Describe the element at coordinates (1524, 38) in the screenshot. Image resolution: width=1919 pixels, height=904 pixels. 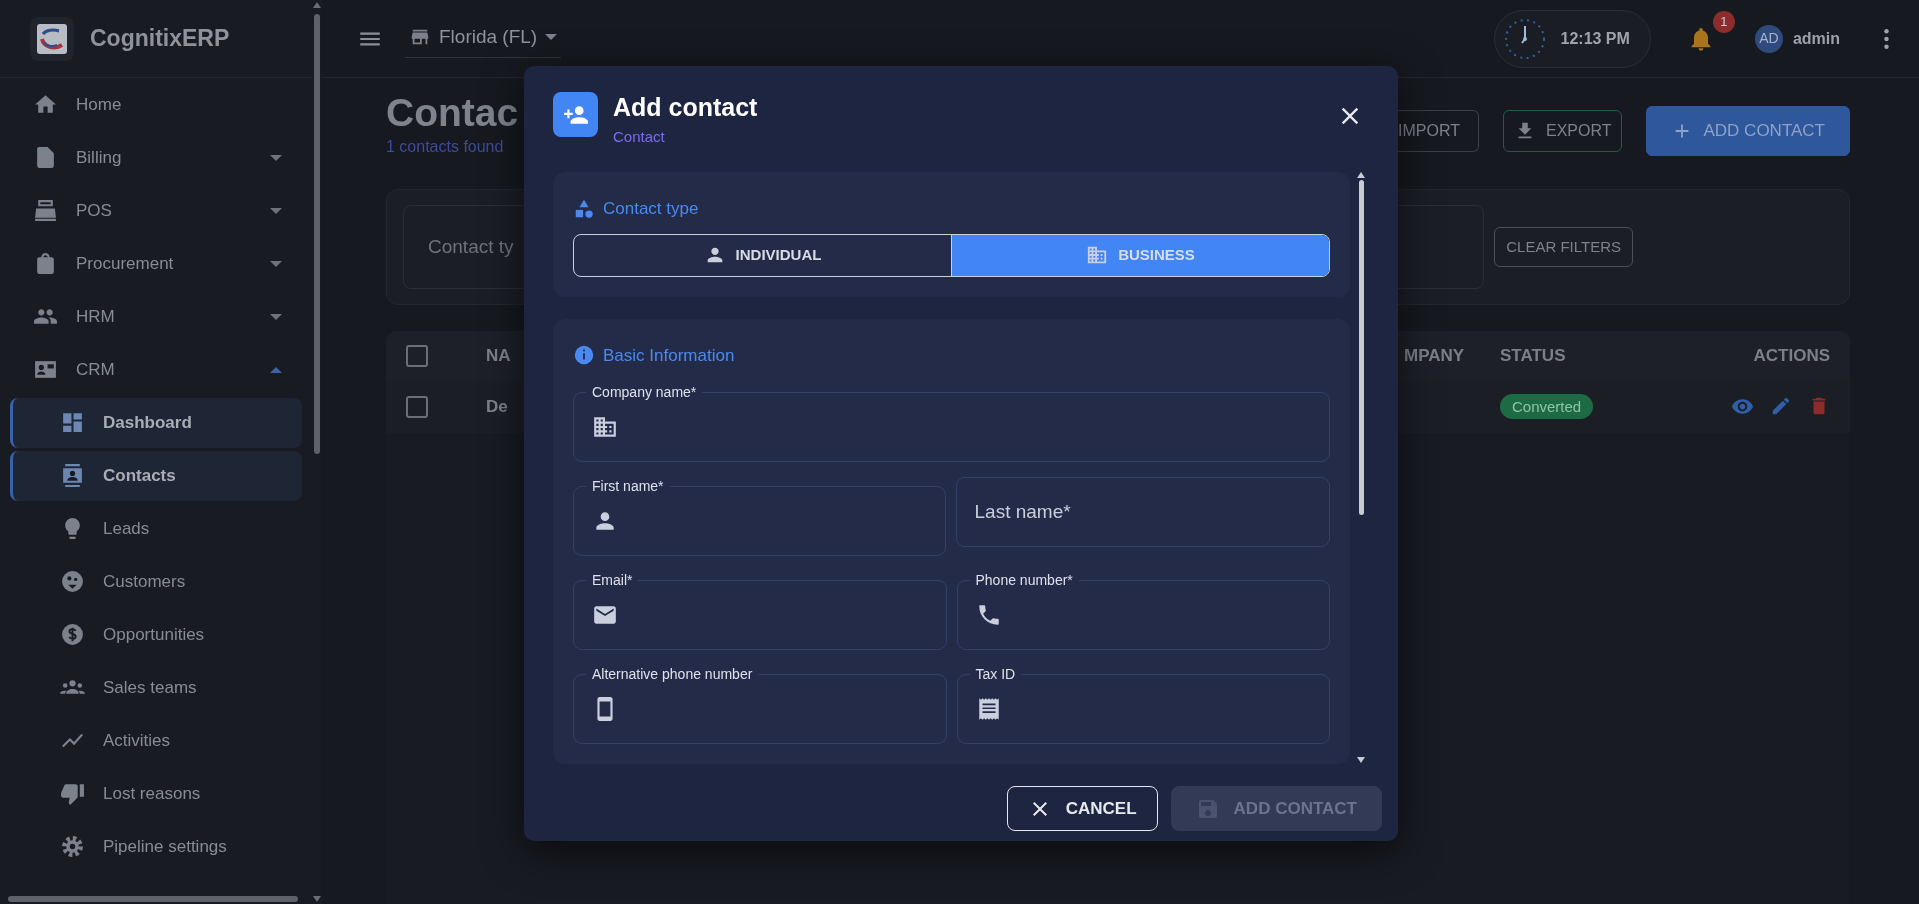
I see `clock-icon` at that location.